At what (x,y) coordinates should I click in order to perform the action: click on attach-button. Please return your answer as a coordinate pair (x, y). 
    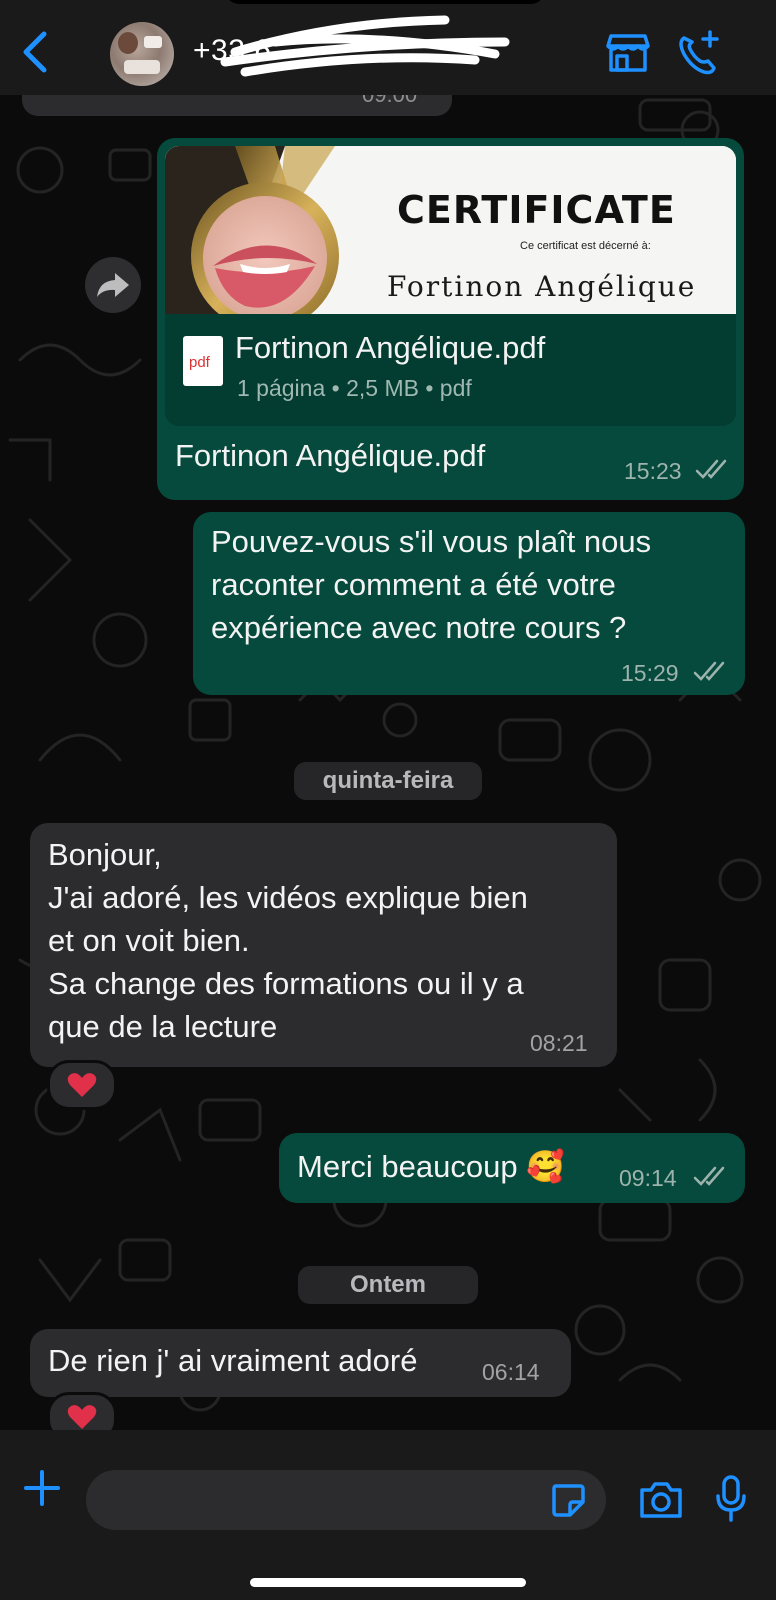
    Looking at the image, I should click on (42, 1488).